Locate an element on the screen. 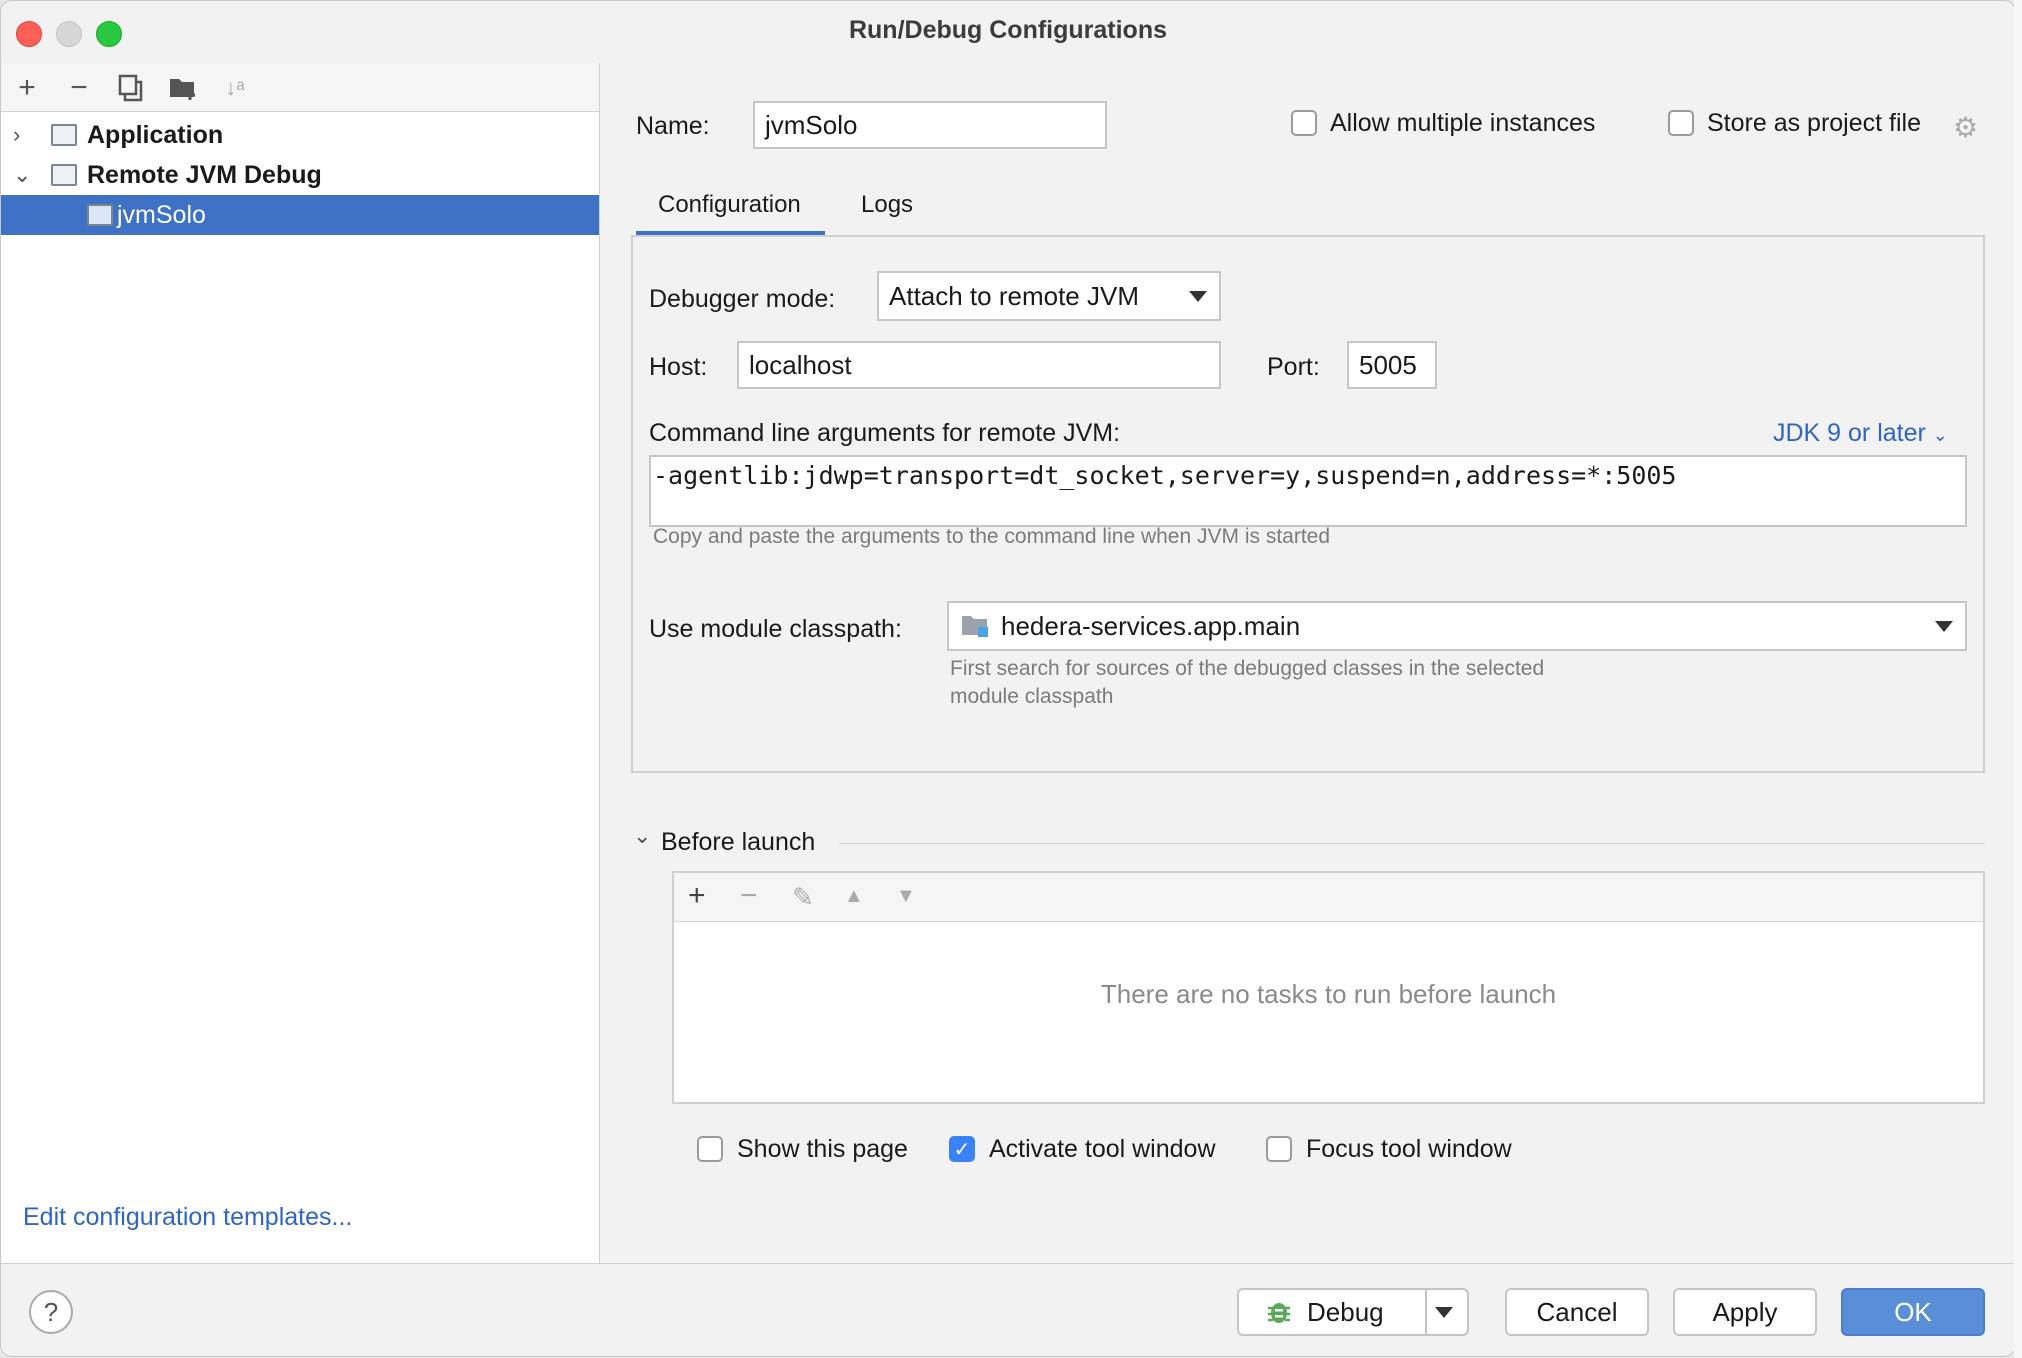 The height and width of the screenshot is (1358, 2022). help-button: ? is located at coordinates (51, 1312).